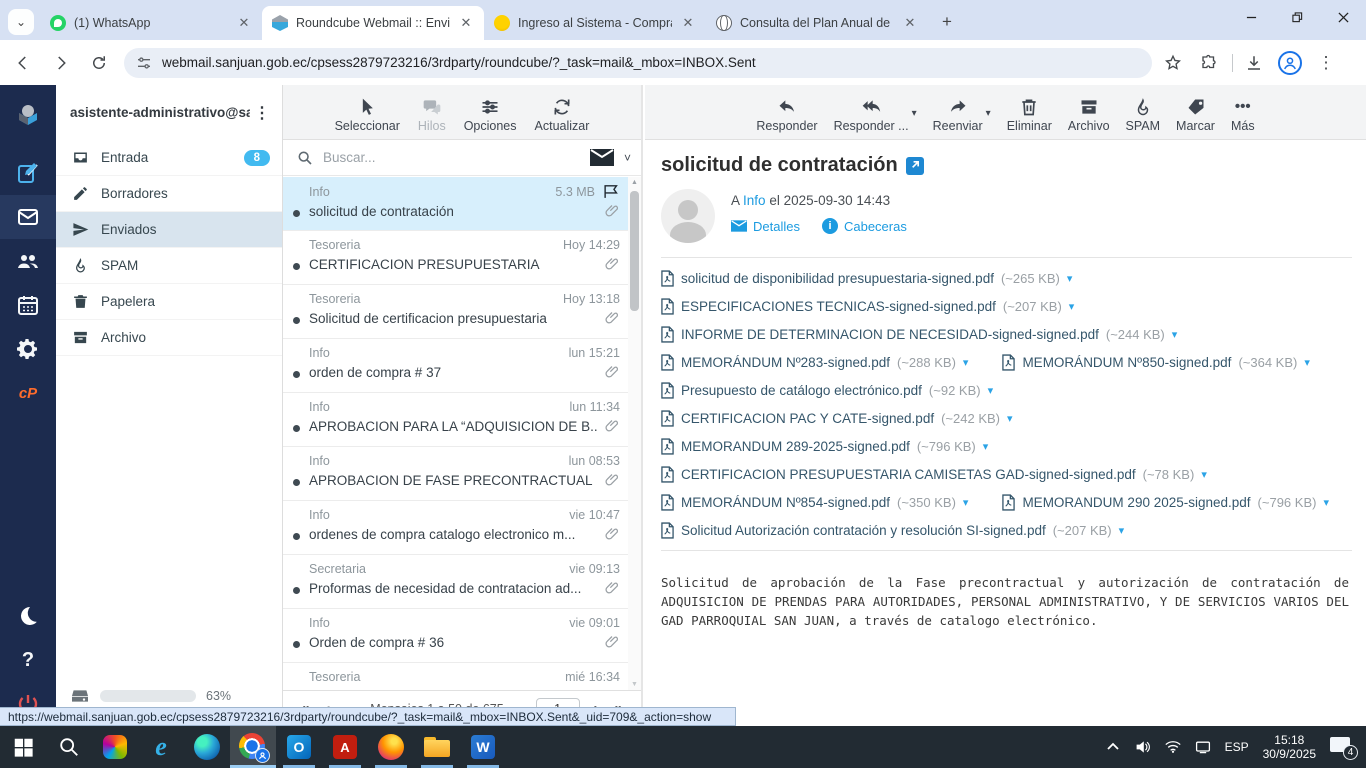 This screenshot has width=1366, height=768. I want to click on internet-explorer-button: e, so click(161, 747).